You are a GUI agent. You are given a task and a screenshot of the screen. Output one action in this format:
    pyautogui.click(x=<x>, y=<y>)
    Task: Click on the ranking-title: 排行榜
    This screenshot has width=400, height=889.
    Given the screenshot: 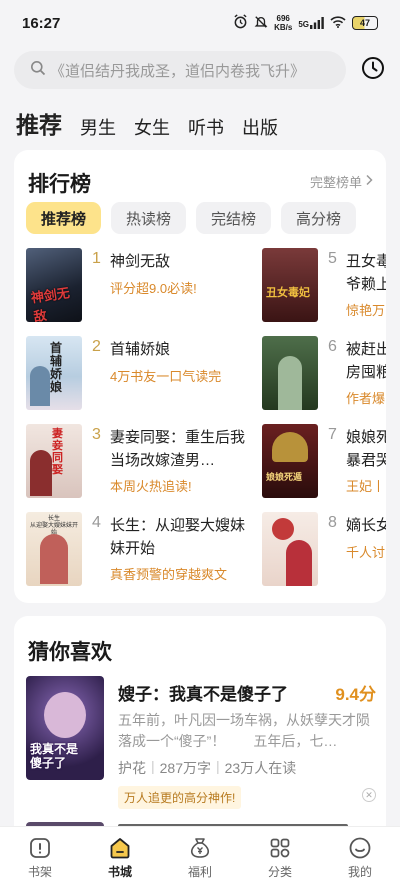 What is the action you would take?
    pyautogui.click(x=59, y=184)
    